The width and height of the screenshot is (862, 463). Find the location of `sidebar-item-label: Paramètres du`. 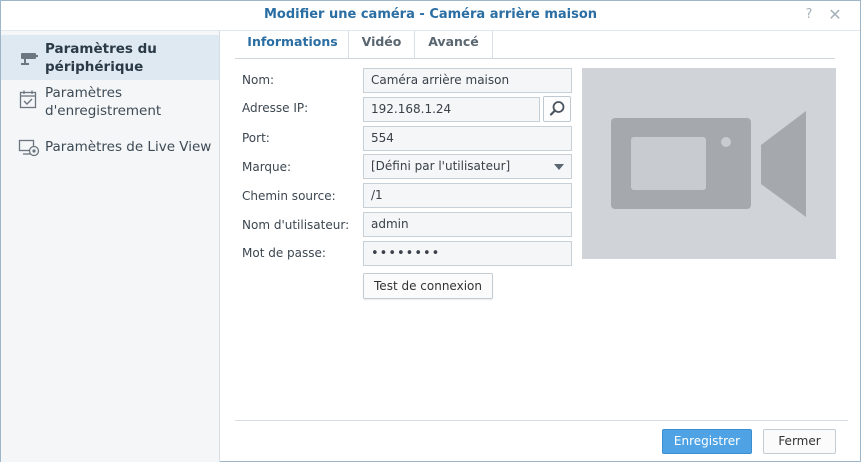

sidebar-item-label: Paramètres du is located at coordinates (101, 49).